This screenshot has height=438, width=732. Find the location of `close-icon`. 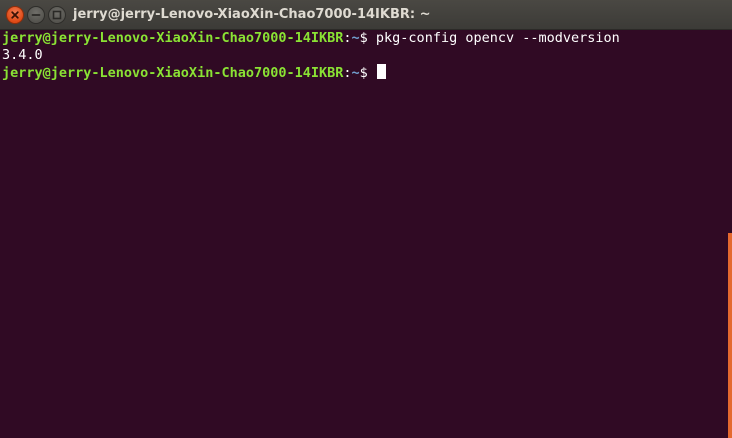

close-icon is located at coordinates (15, 15).